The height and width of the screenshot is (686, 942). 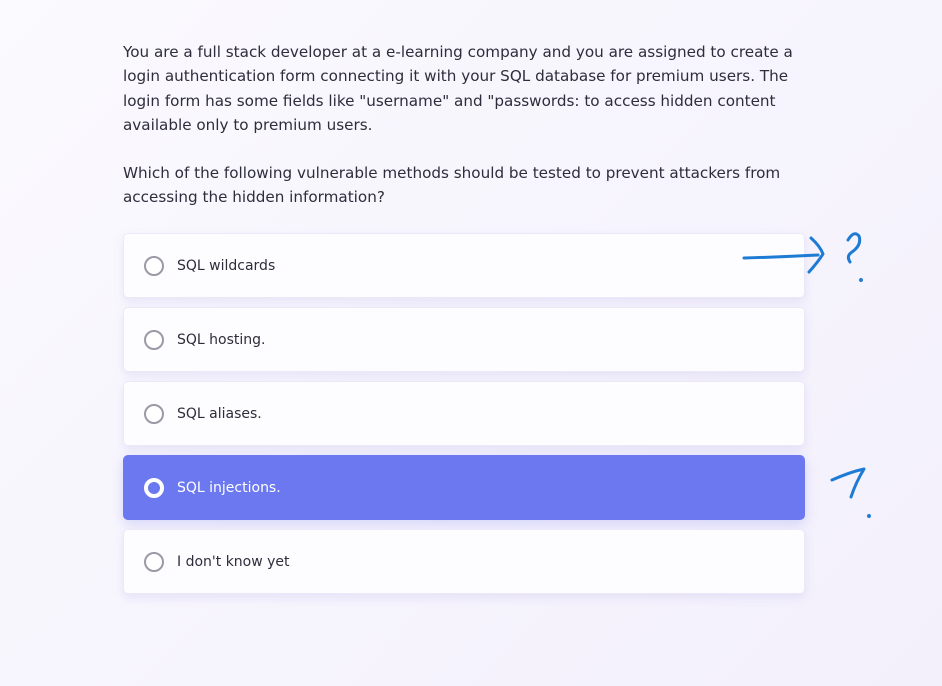 What do you see at coordinates (464, 339) in the screenshot?
I see `option-sql-hosting: SQL hosting.` at bounding box center [464, 339].